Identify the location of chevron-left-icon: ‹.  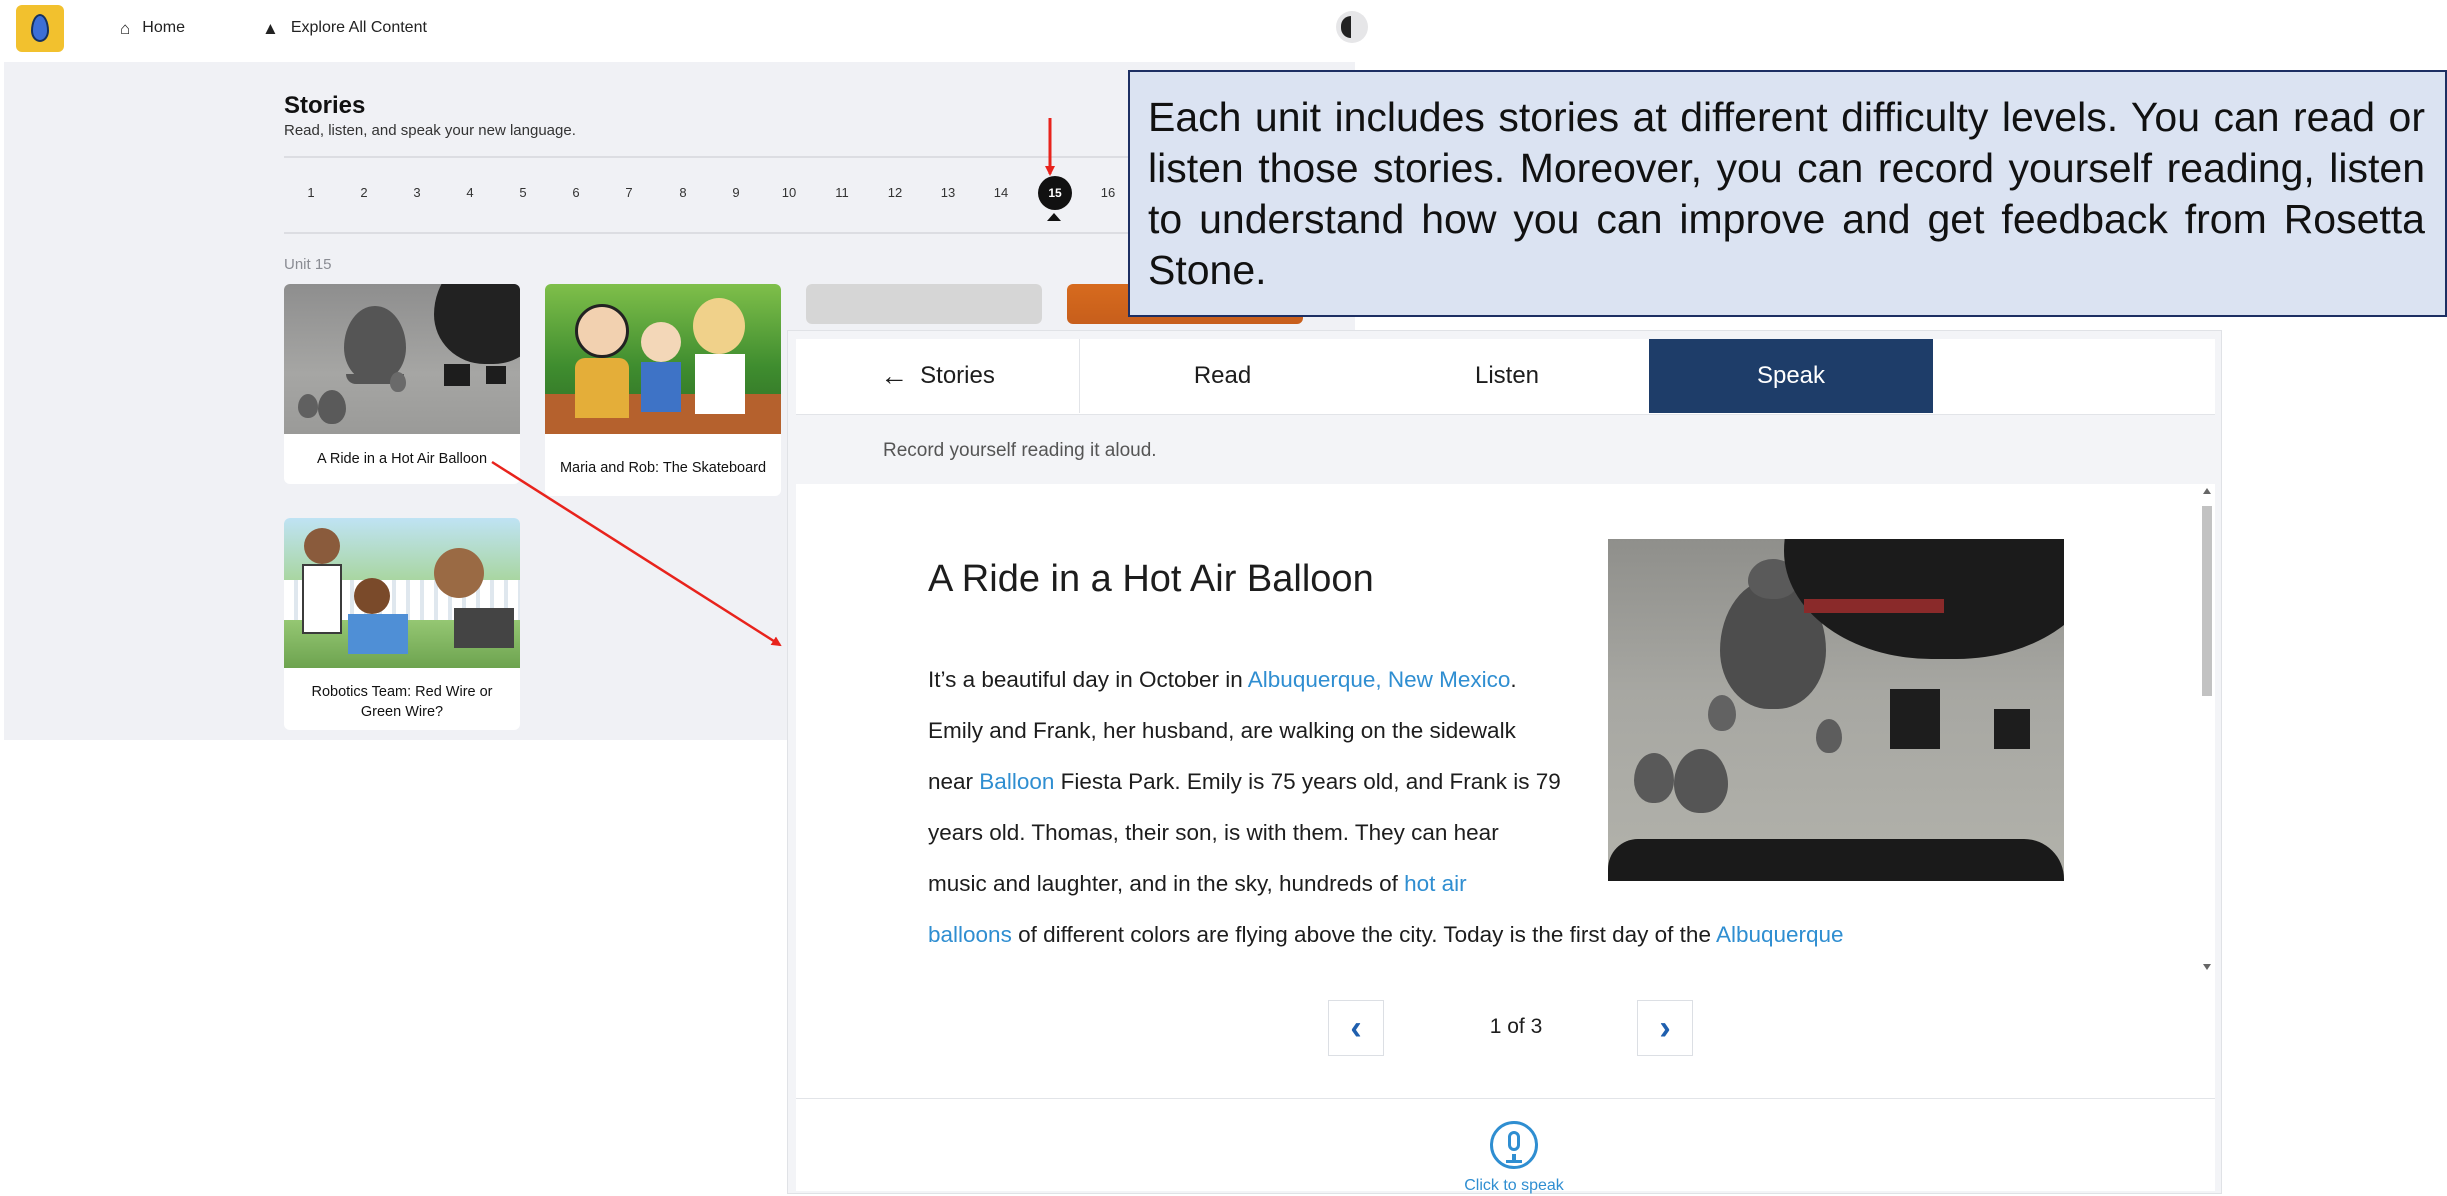
(1356, 1027).